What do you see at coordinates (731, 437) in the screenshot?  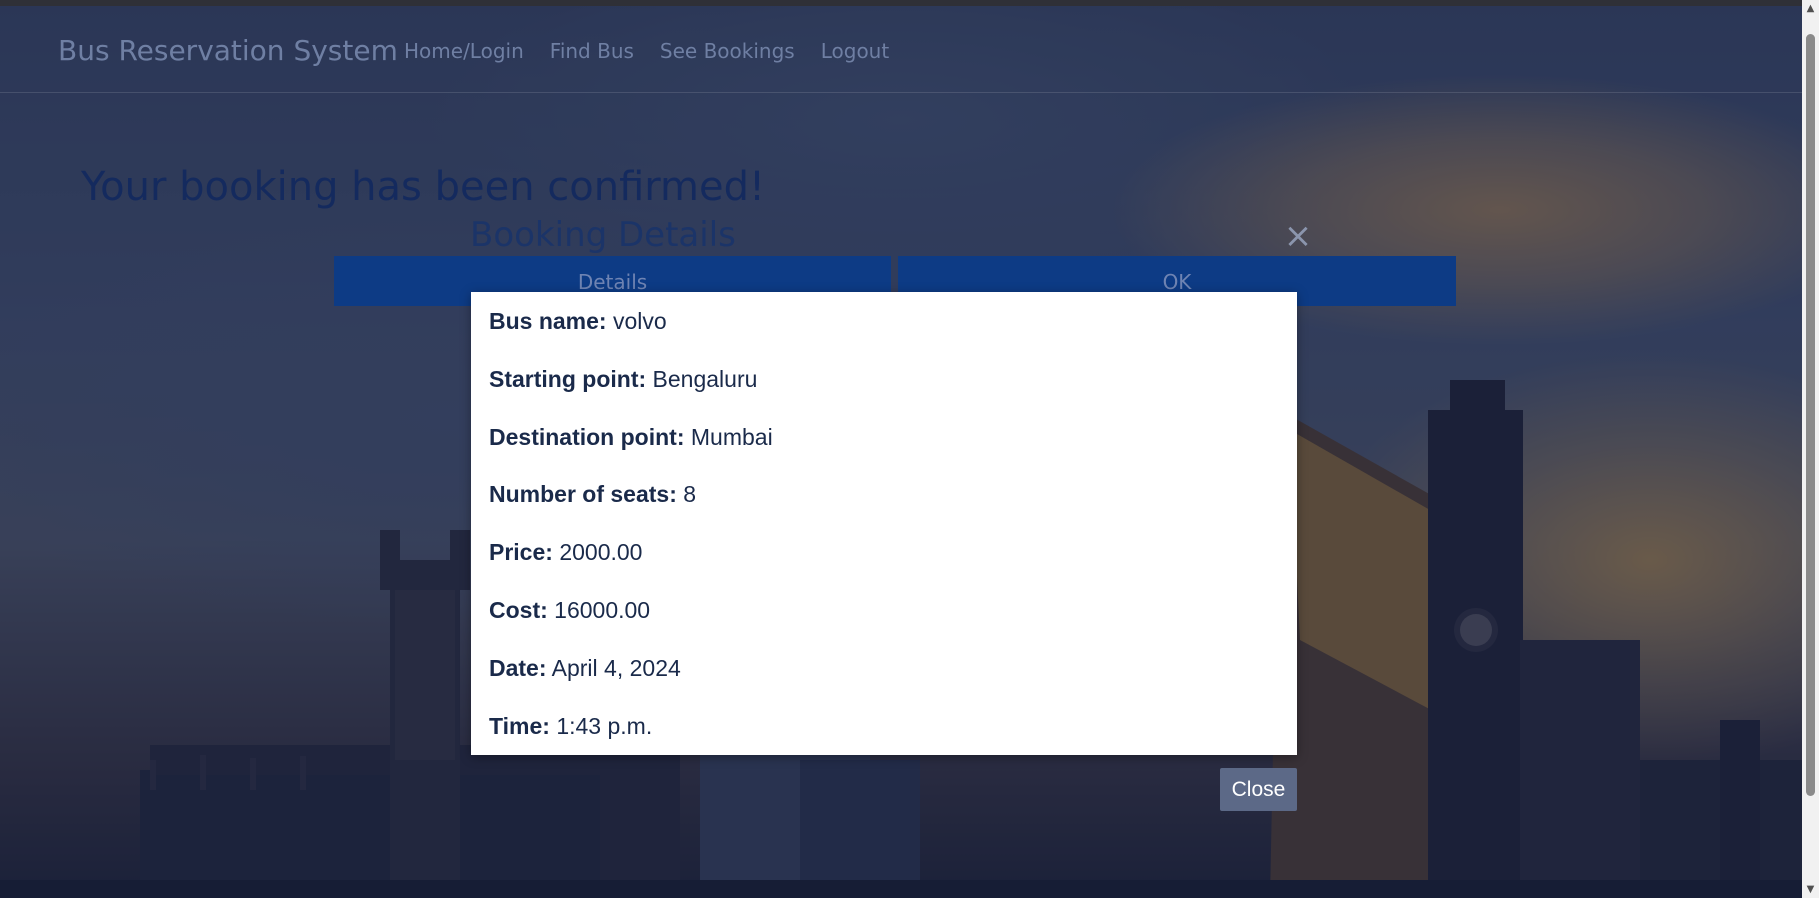 I see `detail-value: Mumbai` at bounding box center [731, 437].